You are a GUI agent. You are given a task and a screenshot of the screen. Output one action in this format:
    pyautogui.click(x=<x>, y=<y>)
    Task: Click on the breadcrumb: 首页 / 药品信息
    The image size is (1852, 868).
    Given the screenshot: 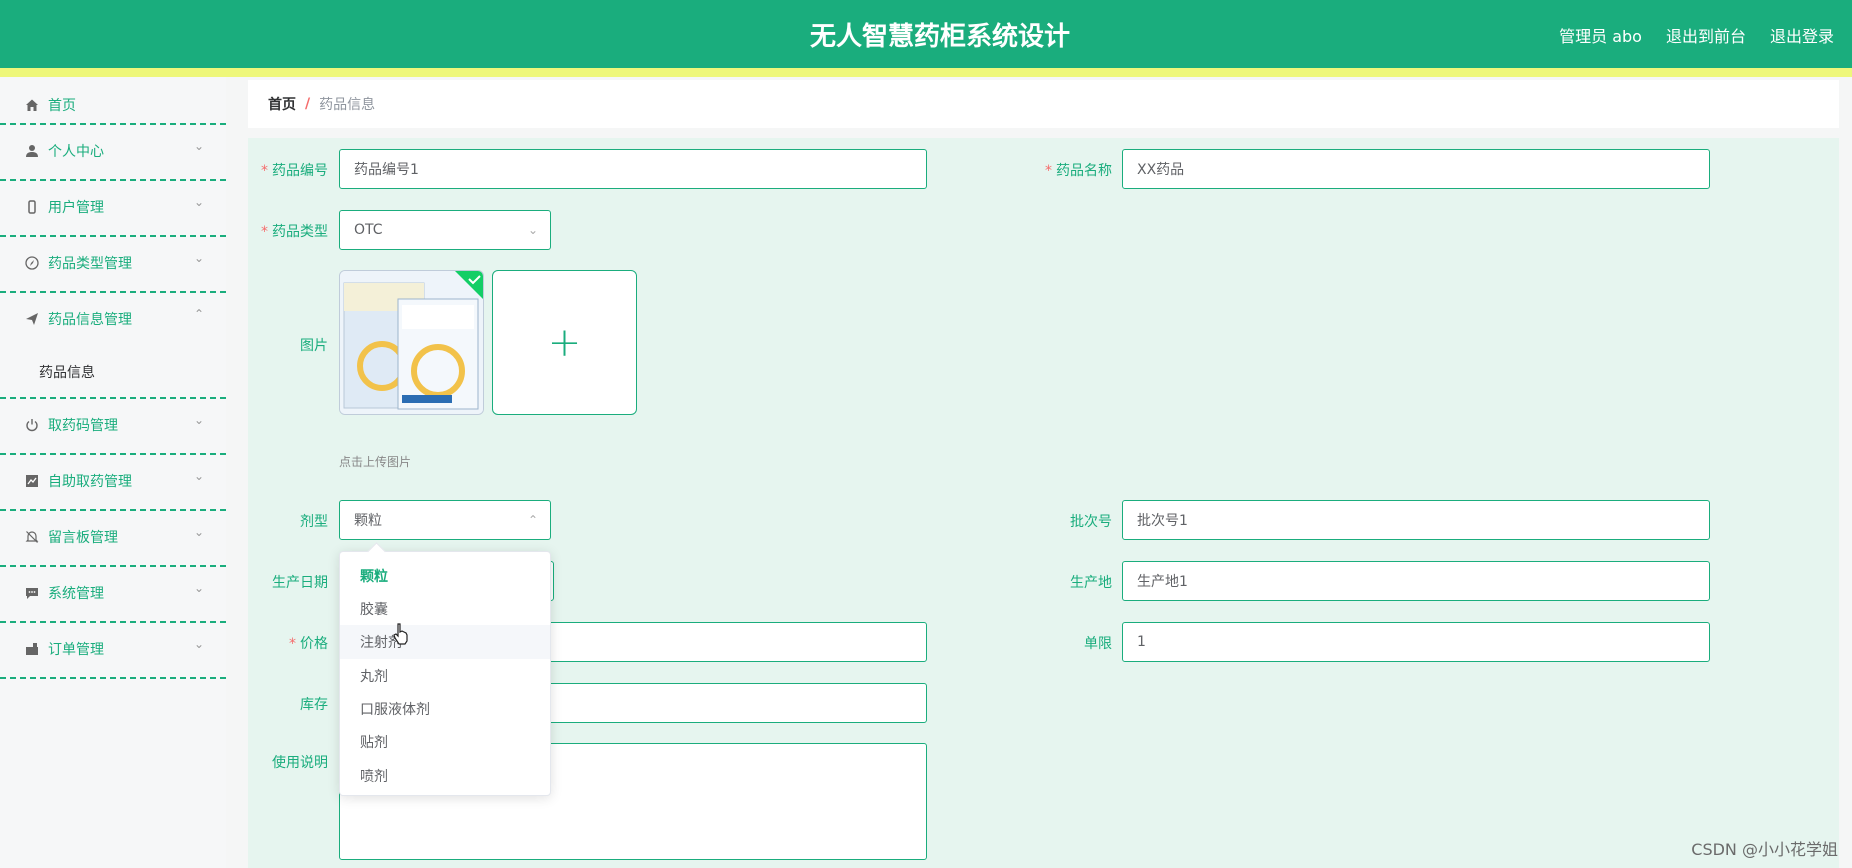 What is the action you would take?
    pyautogui.click(x=1043, y=104)
    